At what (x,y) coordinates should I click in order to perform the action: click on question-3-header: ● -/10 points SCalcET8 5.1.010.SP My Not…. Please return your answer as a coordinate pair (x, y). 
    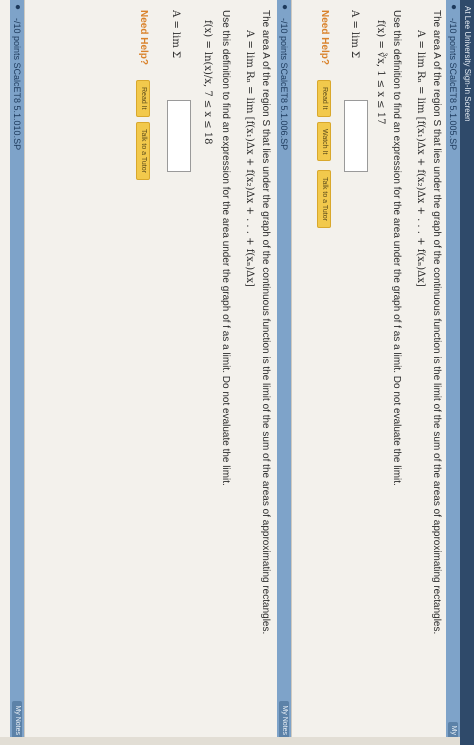
    Looking at the image, I should click on (17, 372).